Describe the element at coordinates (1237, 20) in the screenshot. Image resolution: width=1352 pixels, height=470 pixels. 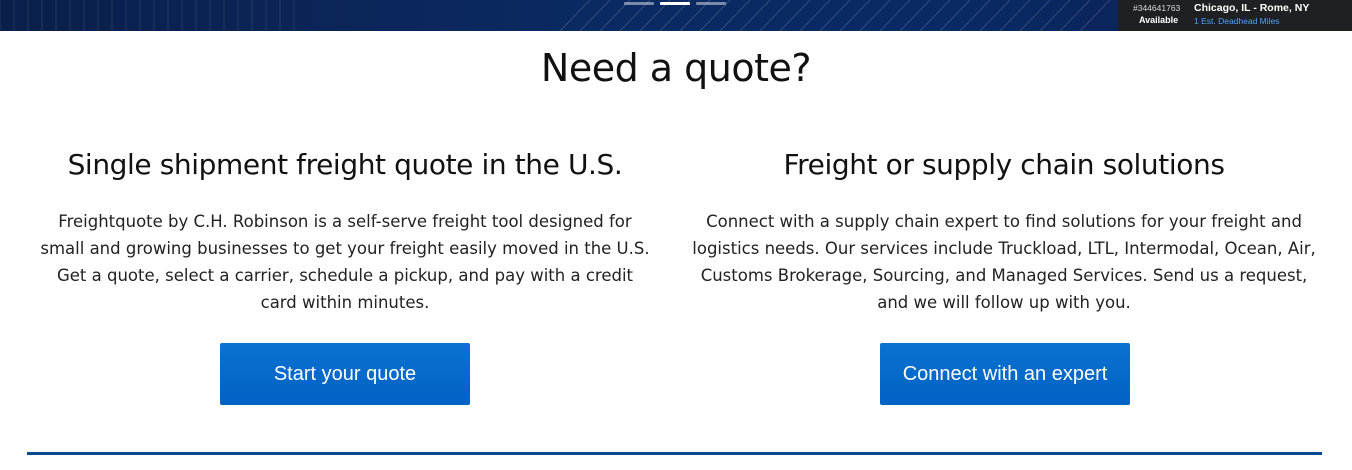
I see `load-deadhead: 1 Est. Deadhead Miles` at that location.